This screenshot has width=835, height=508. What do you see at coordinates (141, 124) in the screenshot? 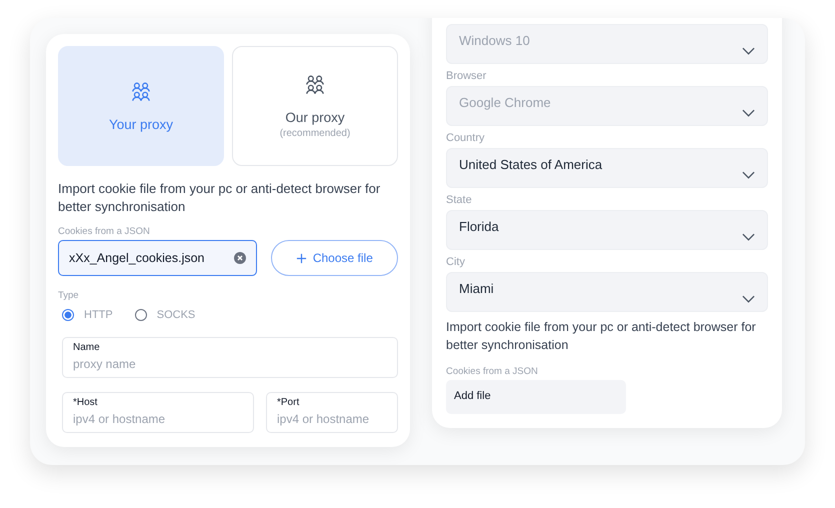
I see `option-label: Your proxy` at bounding box center [141, 124].